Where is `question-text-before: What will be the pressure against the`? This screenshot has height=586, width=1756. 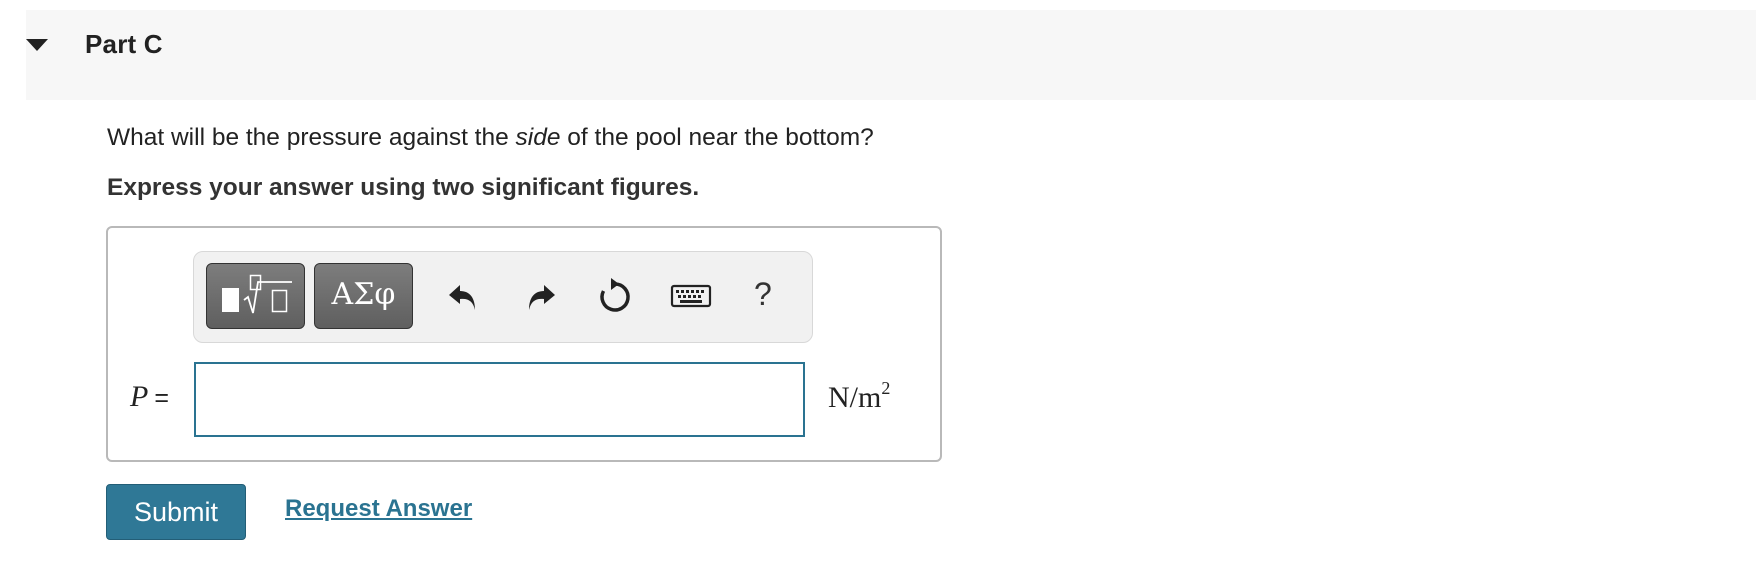 question-text-before: What will be the pressure against the is located at coordinates (311, 137).